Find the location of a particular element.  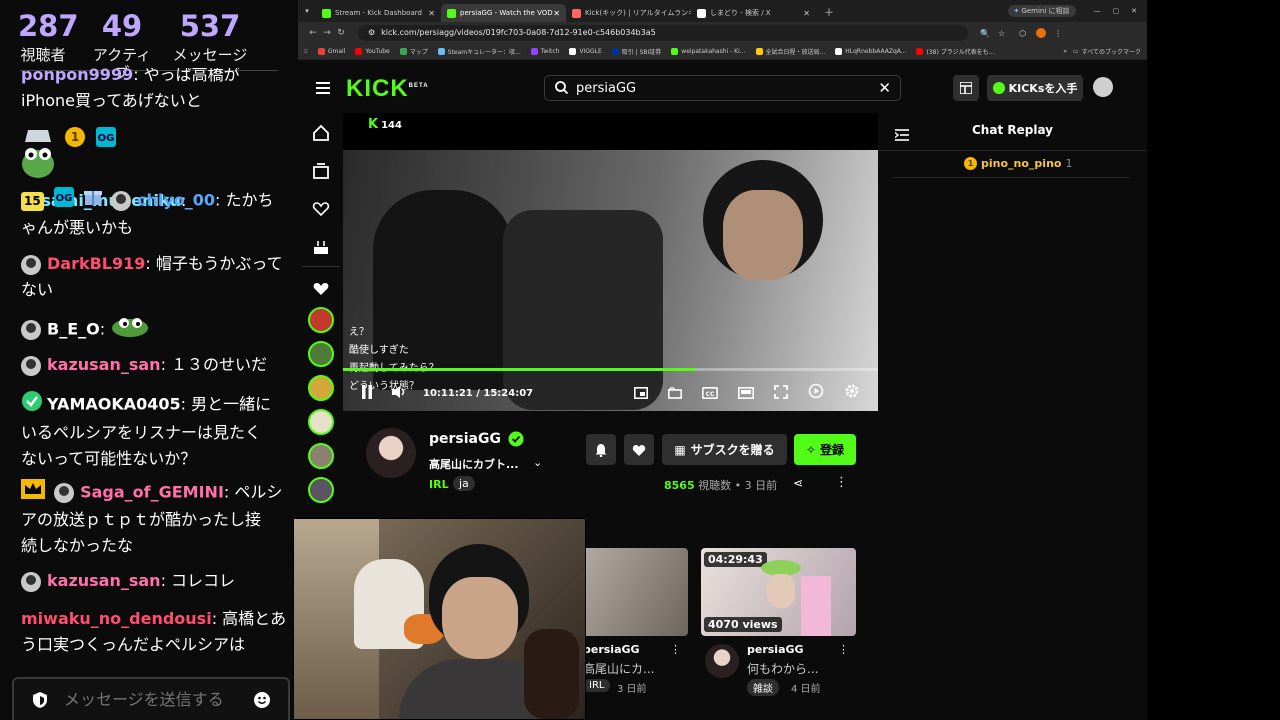

dashboard-icon is located at coordinates (966, 88).